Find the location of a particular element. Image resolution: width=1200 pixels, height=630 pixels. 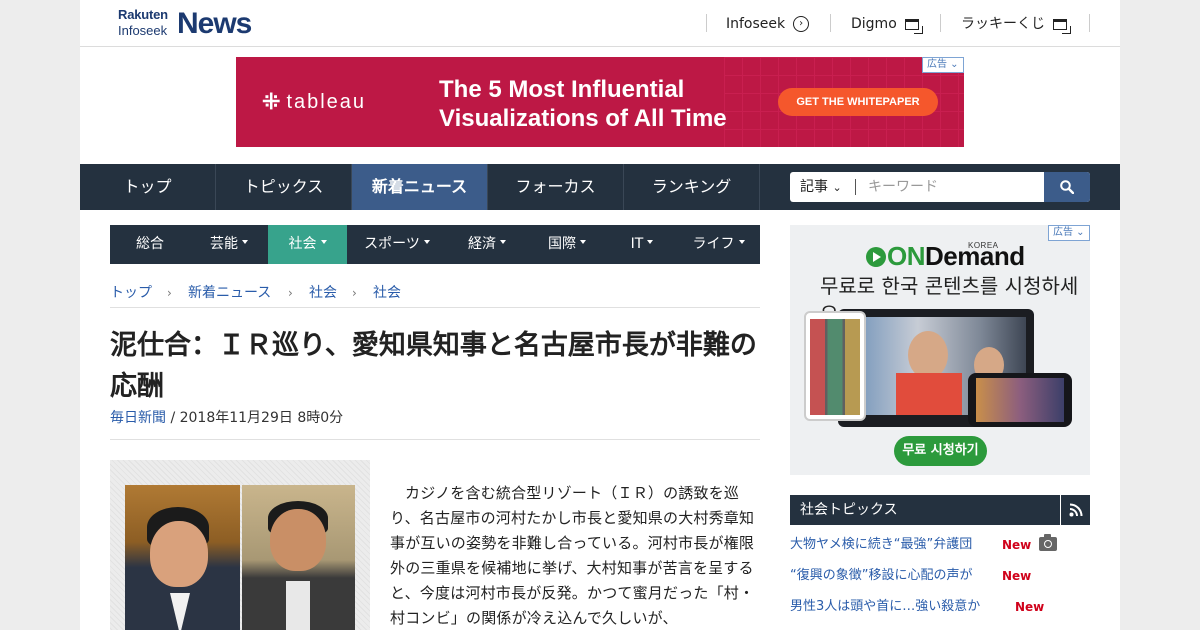

divider is located at coordinates (435, 439).